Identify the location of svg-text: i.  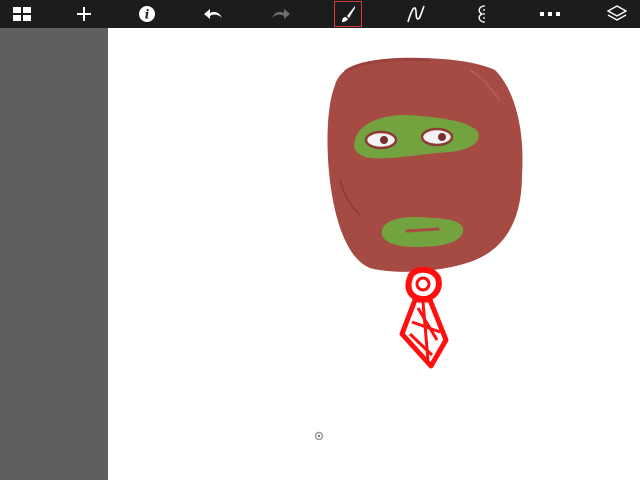
(147, 15).